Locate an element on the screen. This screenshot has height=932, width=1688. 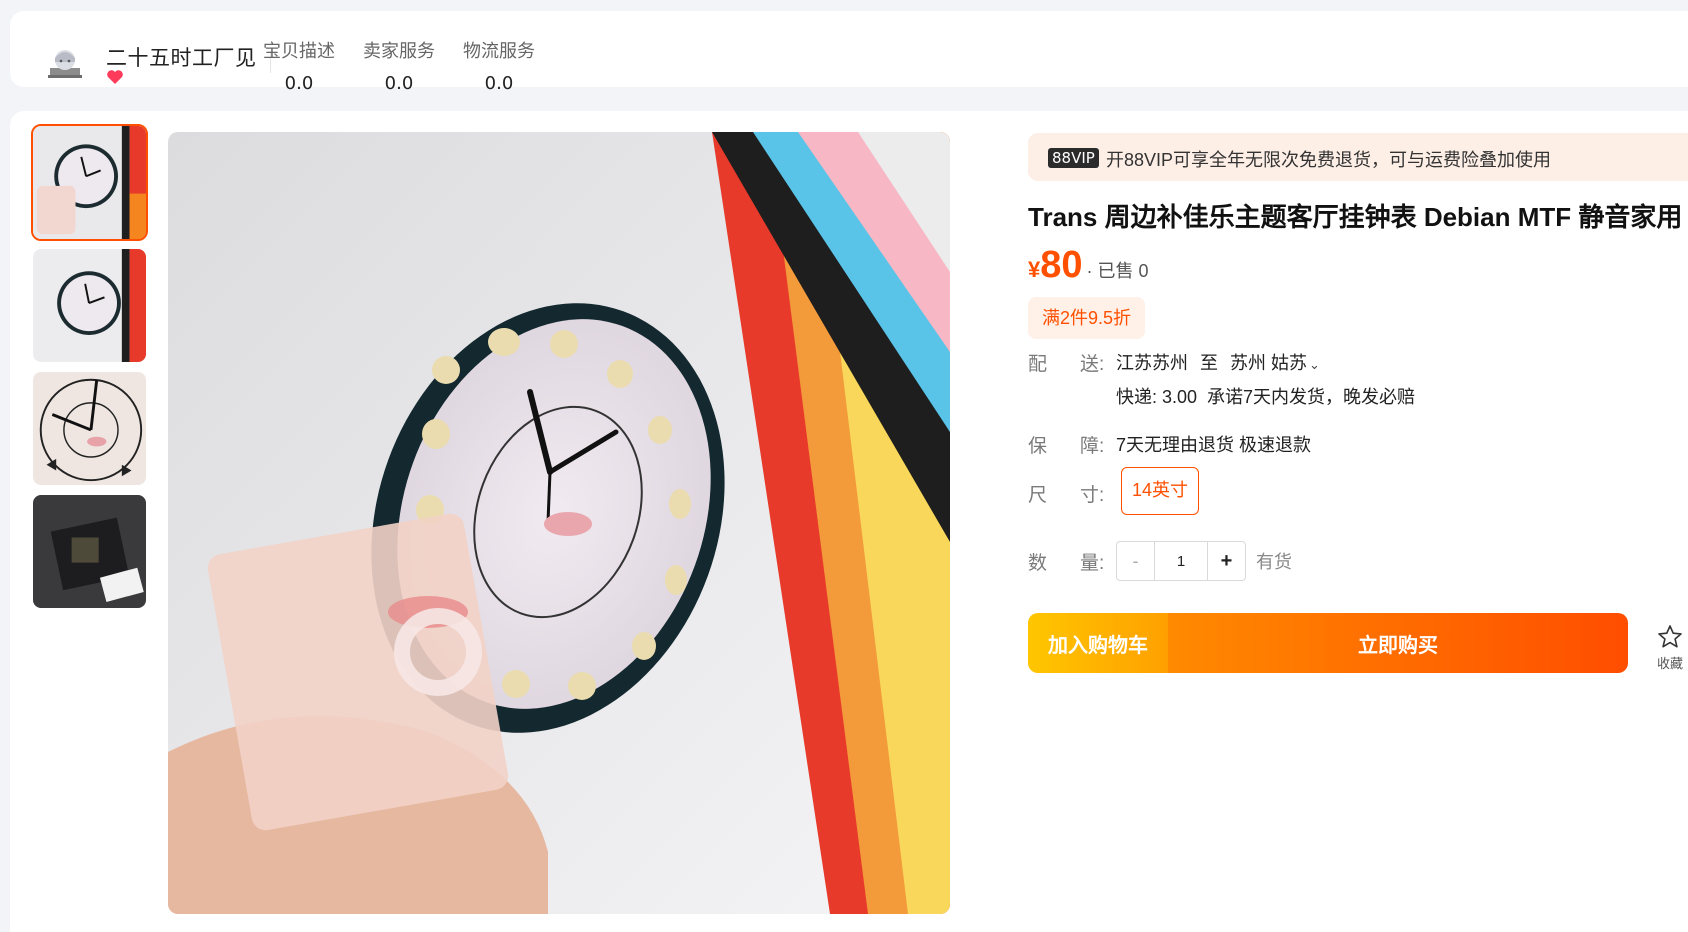
stock-status: 有货 is located at coordinates (1274, 562).